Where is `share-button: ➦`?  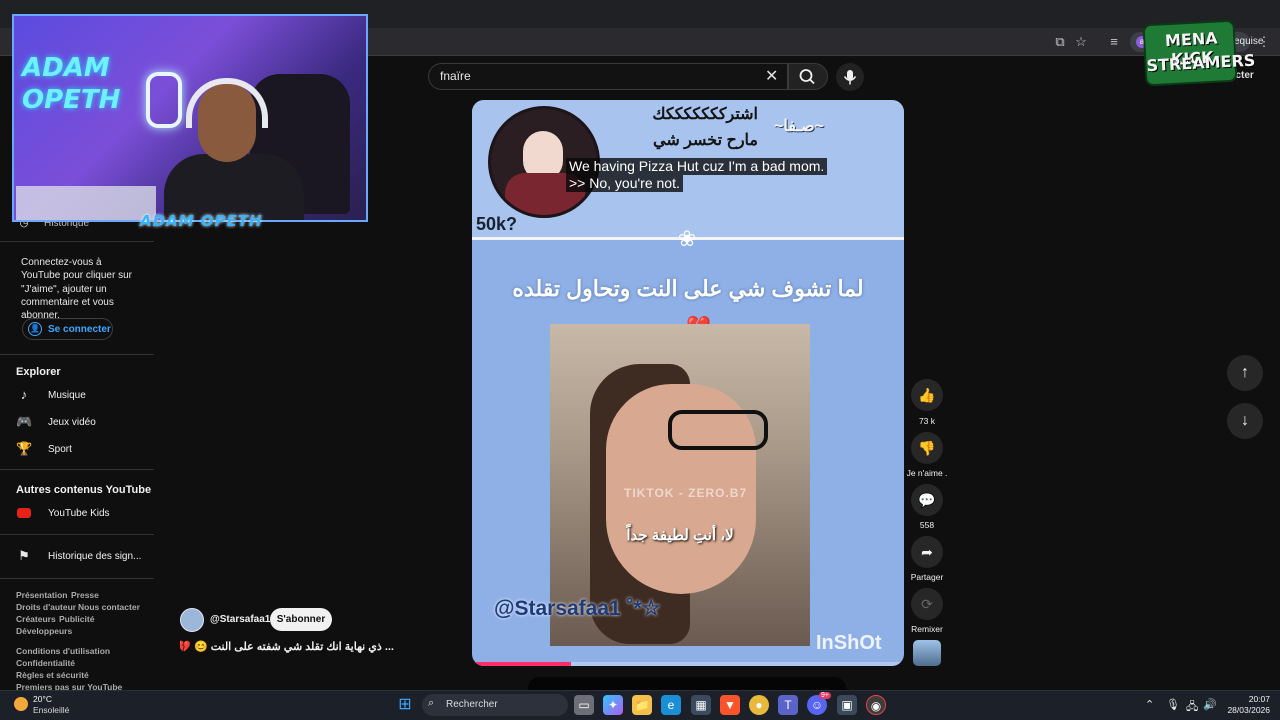
share-button: ➦ is located at coordinates (927, 552).